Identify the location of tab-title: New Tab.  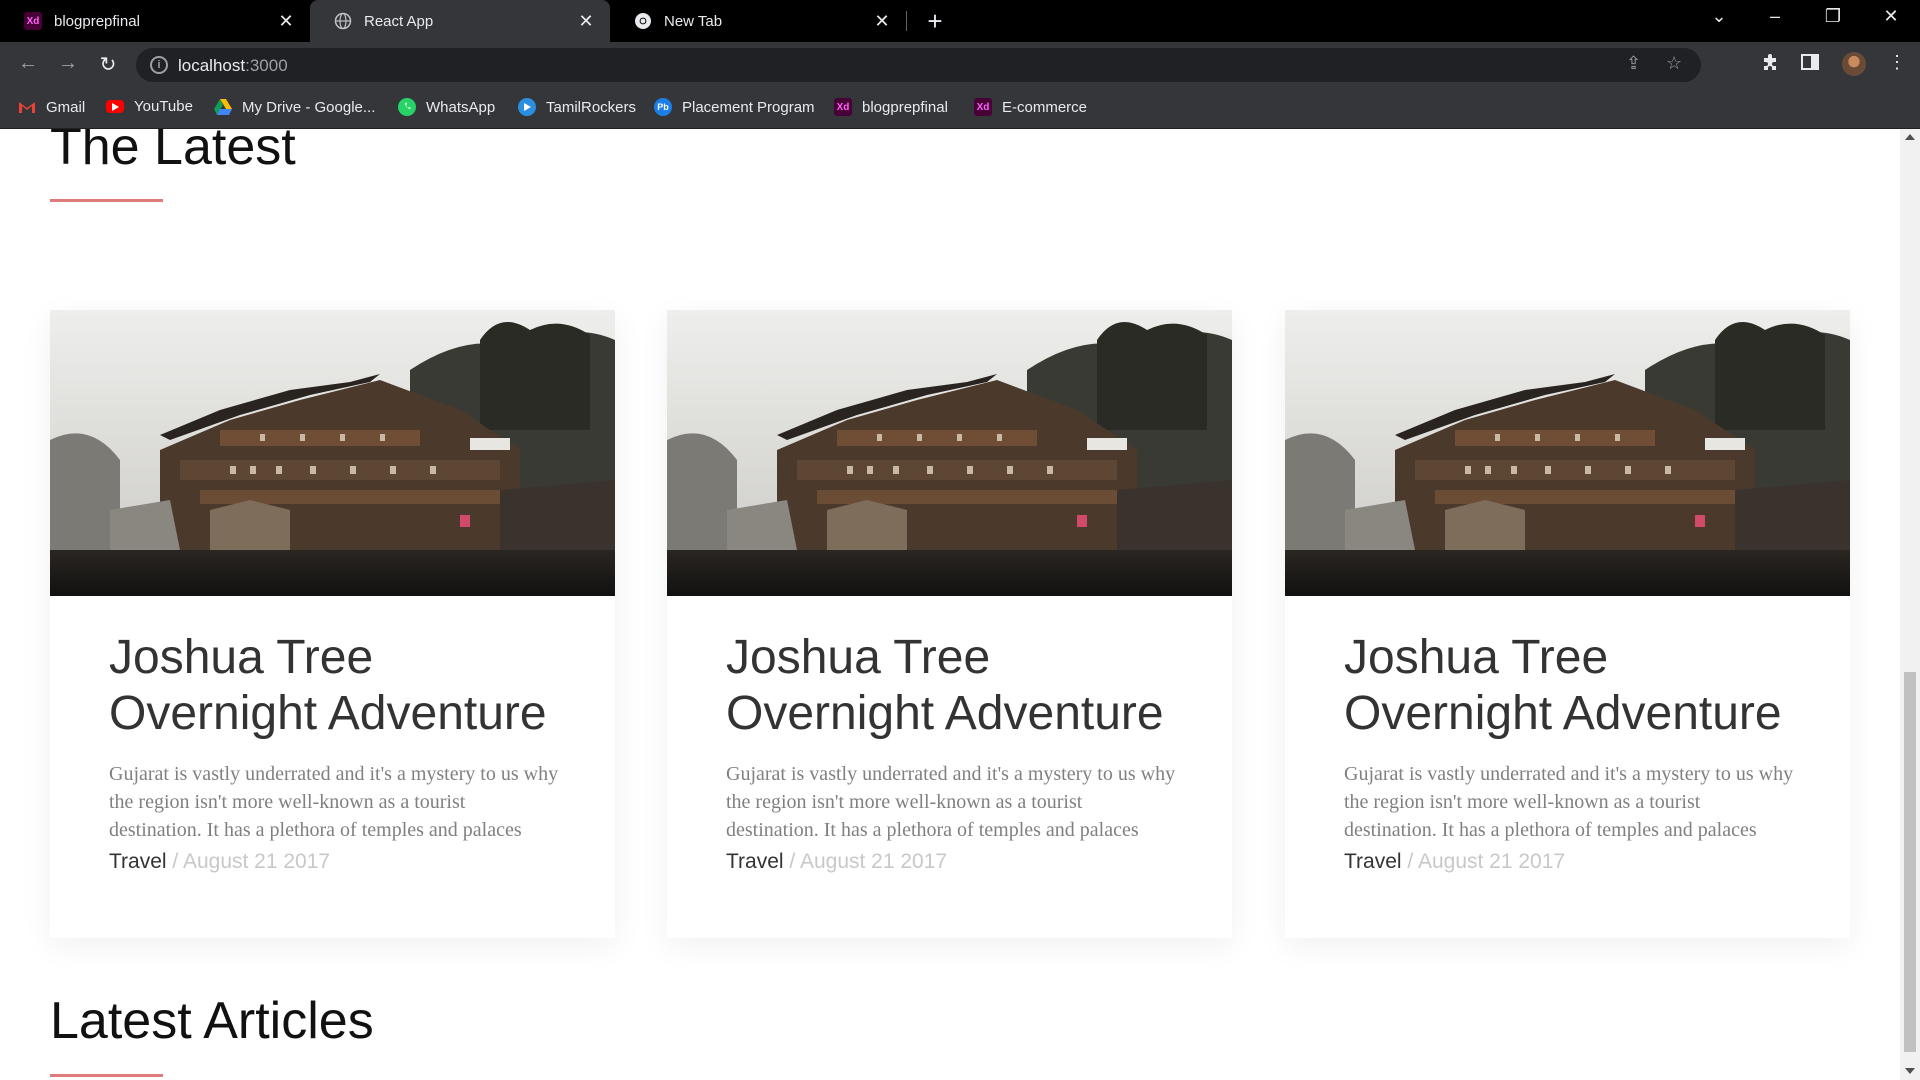
(693, 21).